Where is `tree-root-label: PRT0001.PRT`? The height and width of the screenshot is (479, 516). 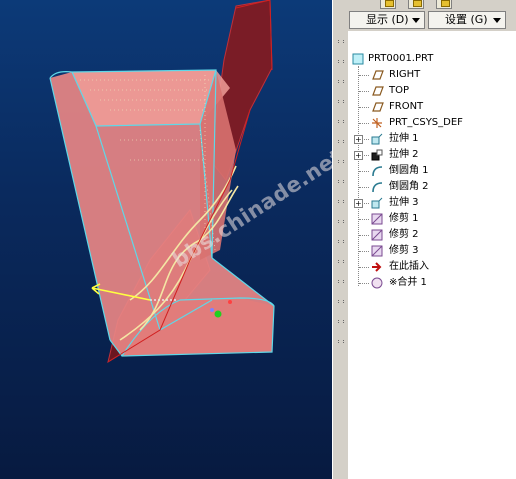 tree-root-label: PRT0001.PRT is located at coordinates (401, 58).